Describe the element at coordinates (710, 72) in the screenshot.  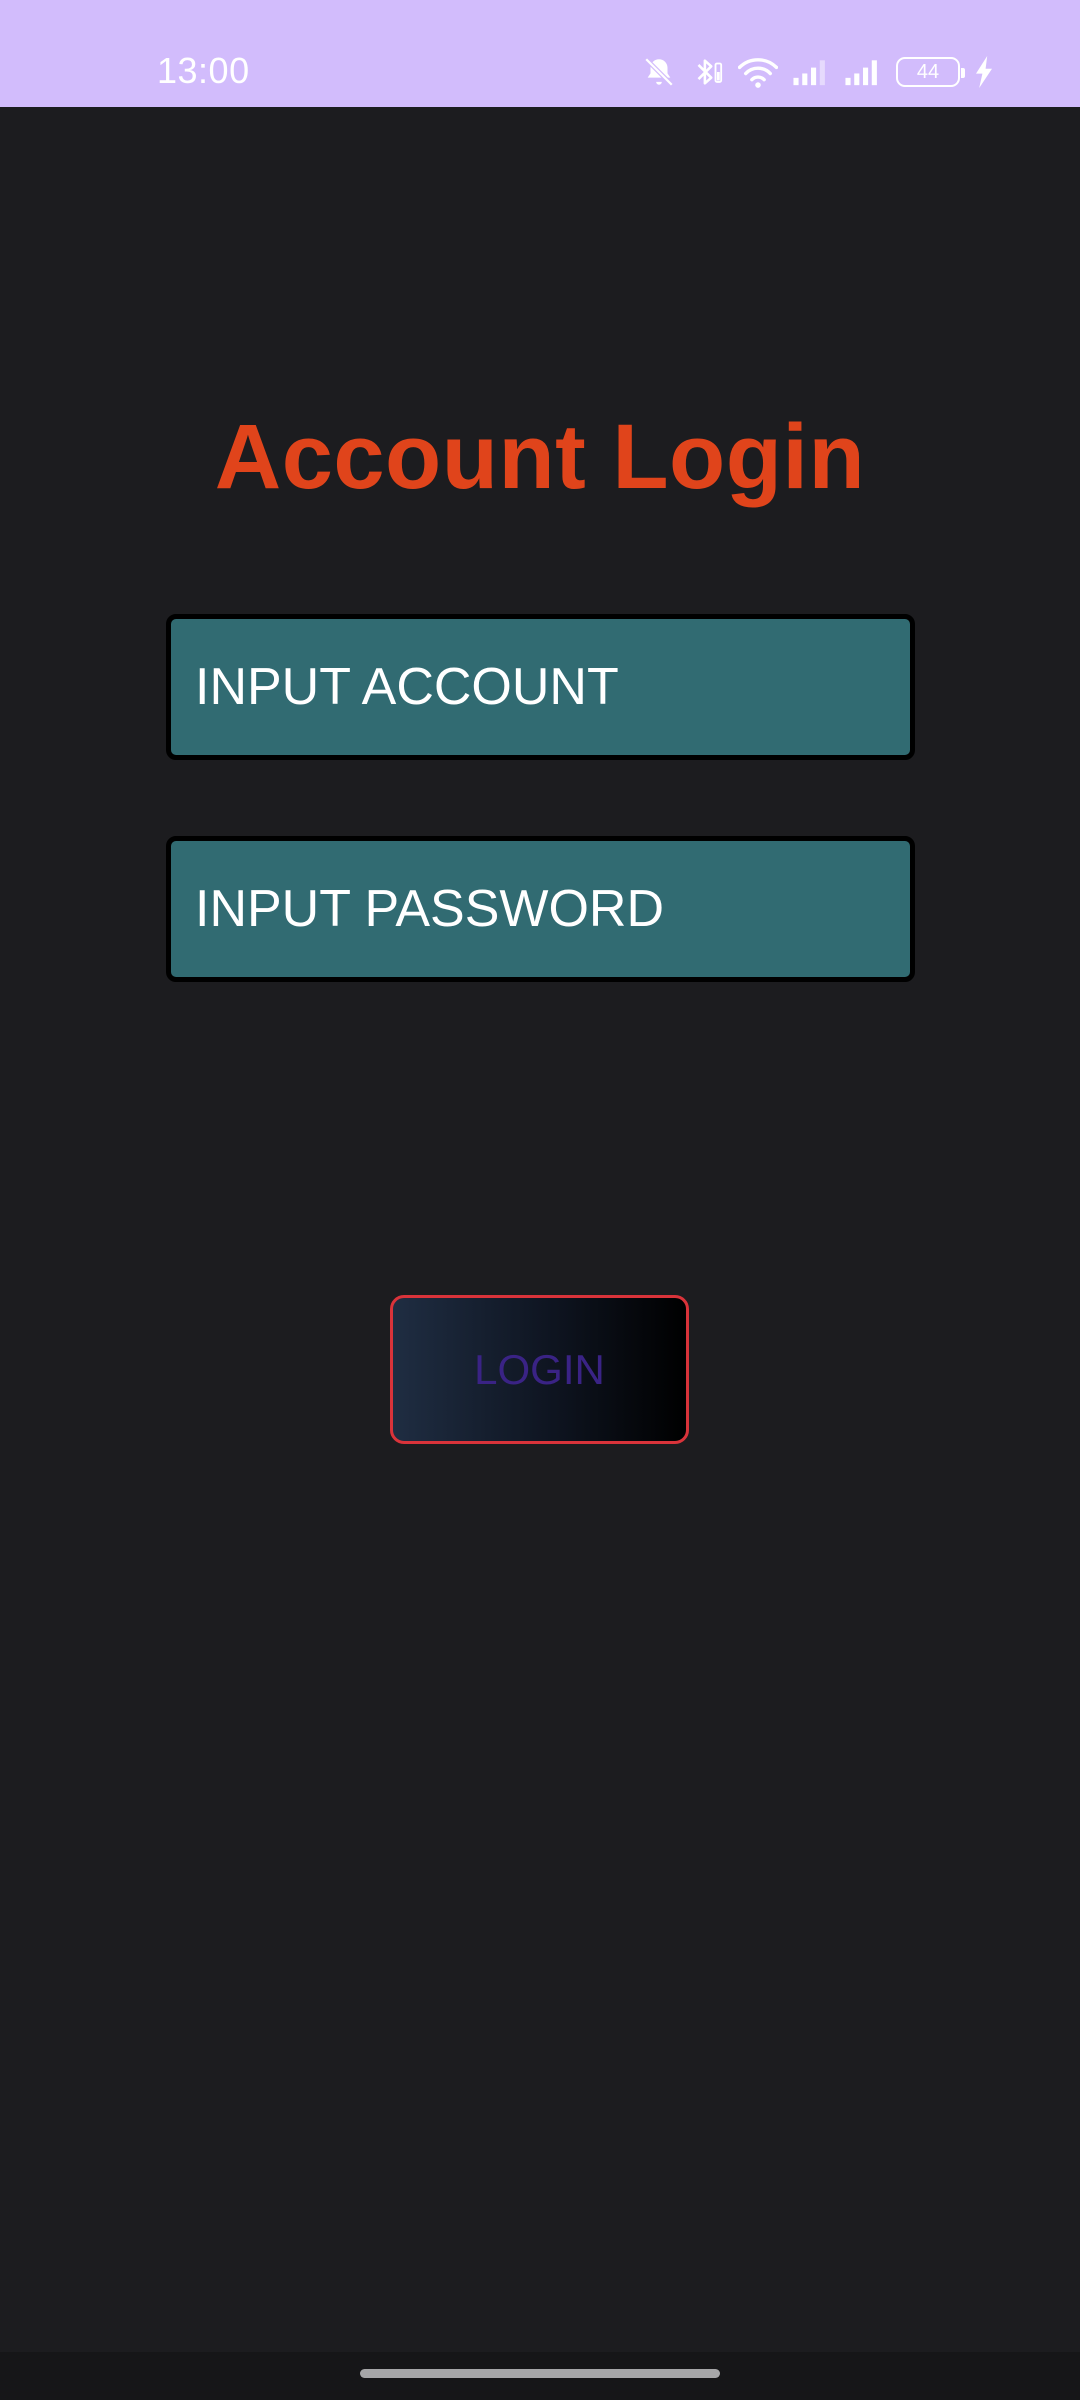
I see `bluetooth-icon` at that location.